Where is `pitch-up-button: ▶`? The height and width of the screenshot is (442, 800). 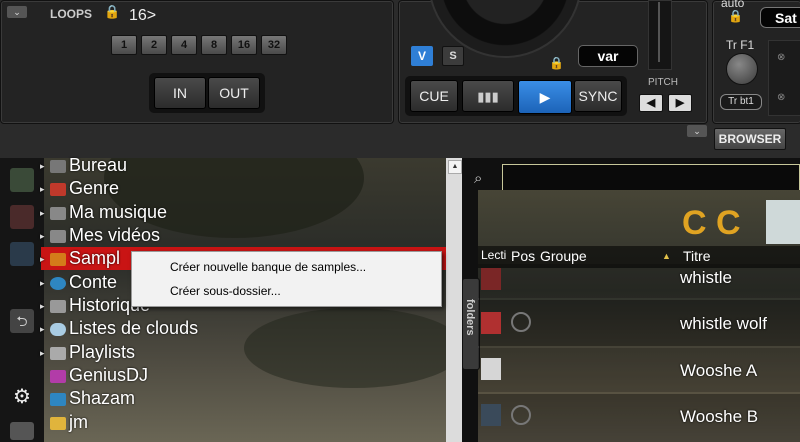 pitch-up-button: ▶ is located at coordinates (680, 103).